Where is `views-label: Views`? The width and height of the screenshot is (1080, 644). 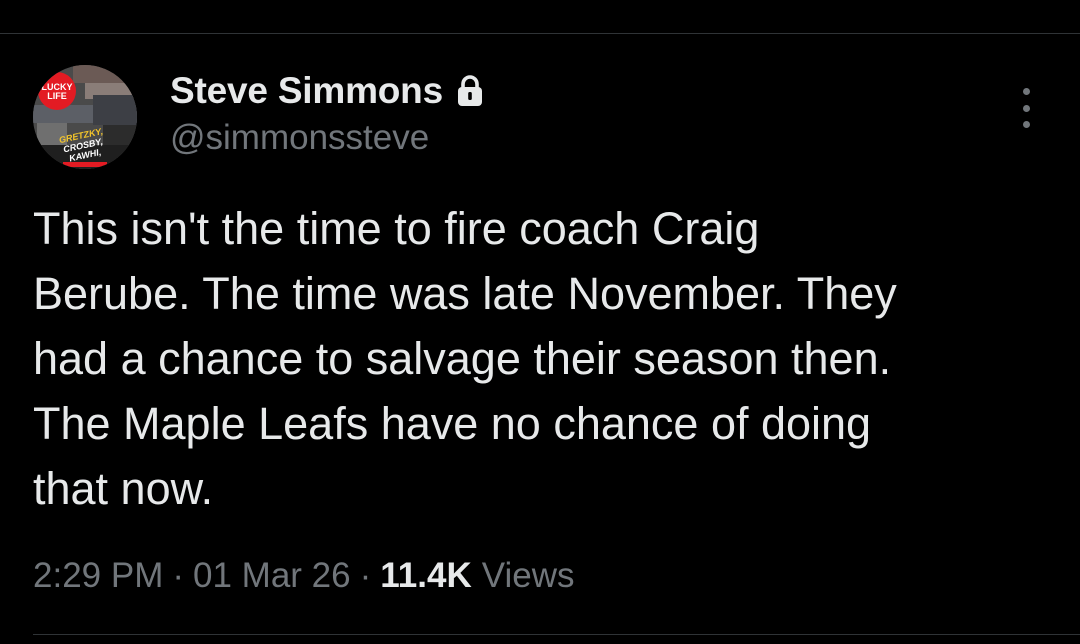
views-label: Views is located at coordinates (528, 576).